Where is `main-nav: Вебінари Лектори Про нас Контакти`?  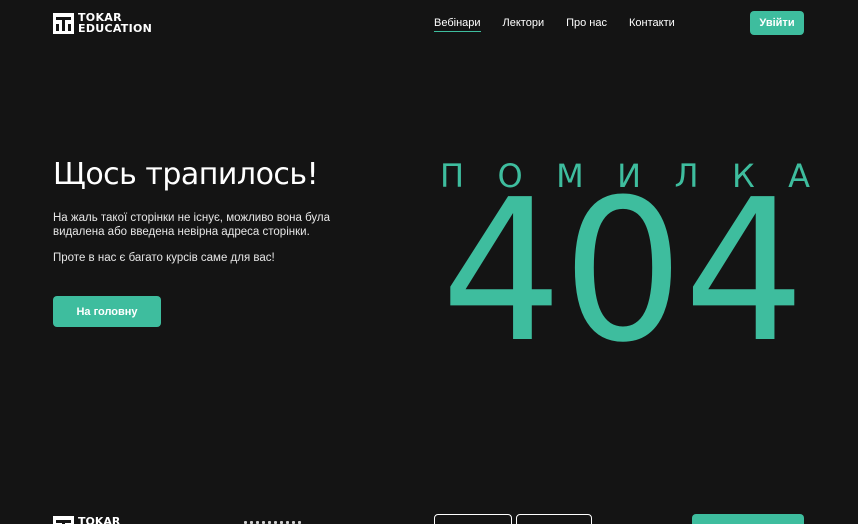 main-nav: Вебінари Лектори Про нас Контакти is located at coordinates (554, 24).